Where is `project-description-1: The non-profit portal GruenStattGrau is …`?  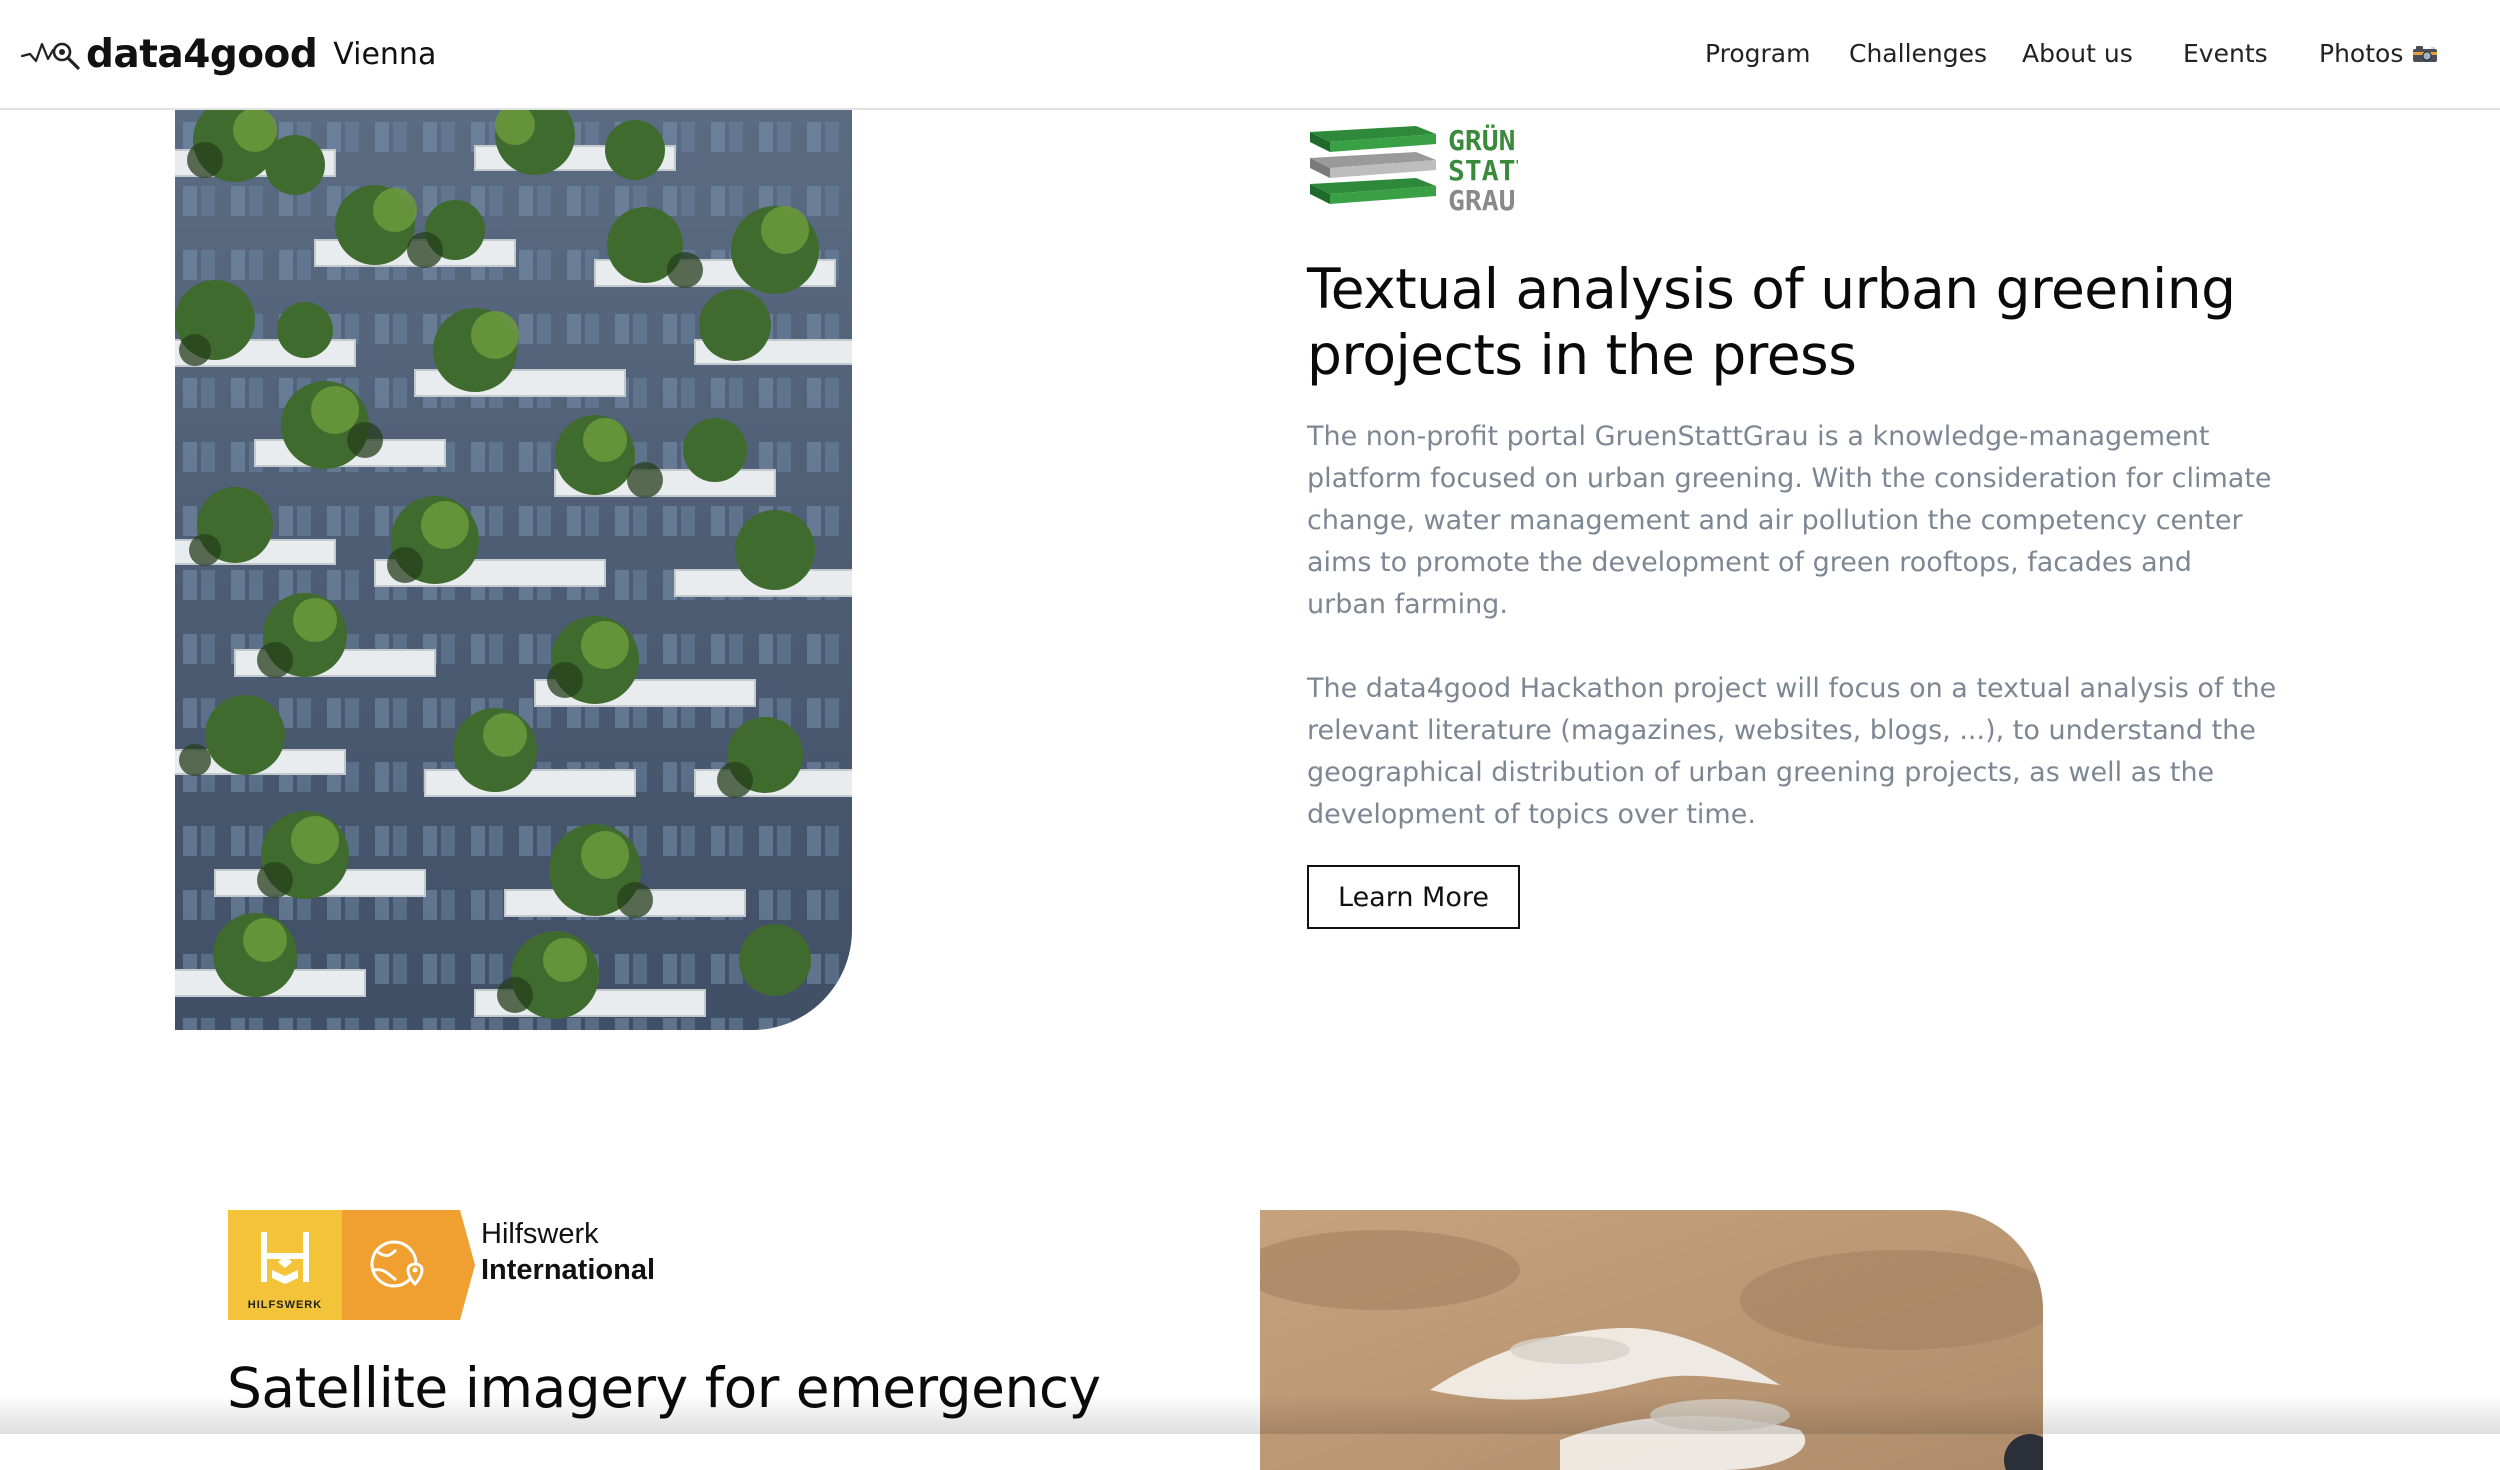 project-description-1: The non-profit portal GruenStattGrau is … is located at coordinates (1789, 520).